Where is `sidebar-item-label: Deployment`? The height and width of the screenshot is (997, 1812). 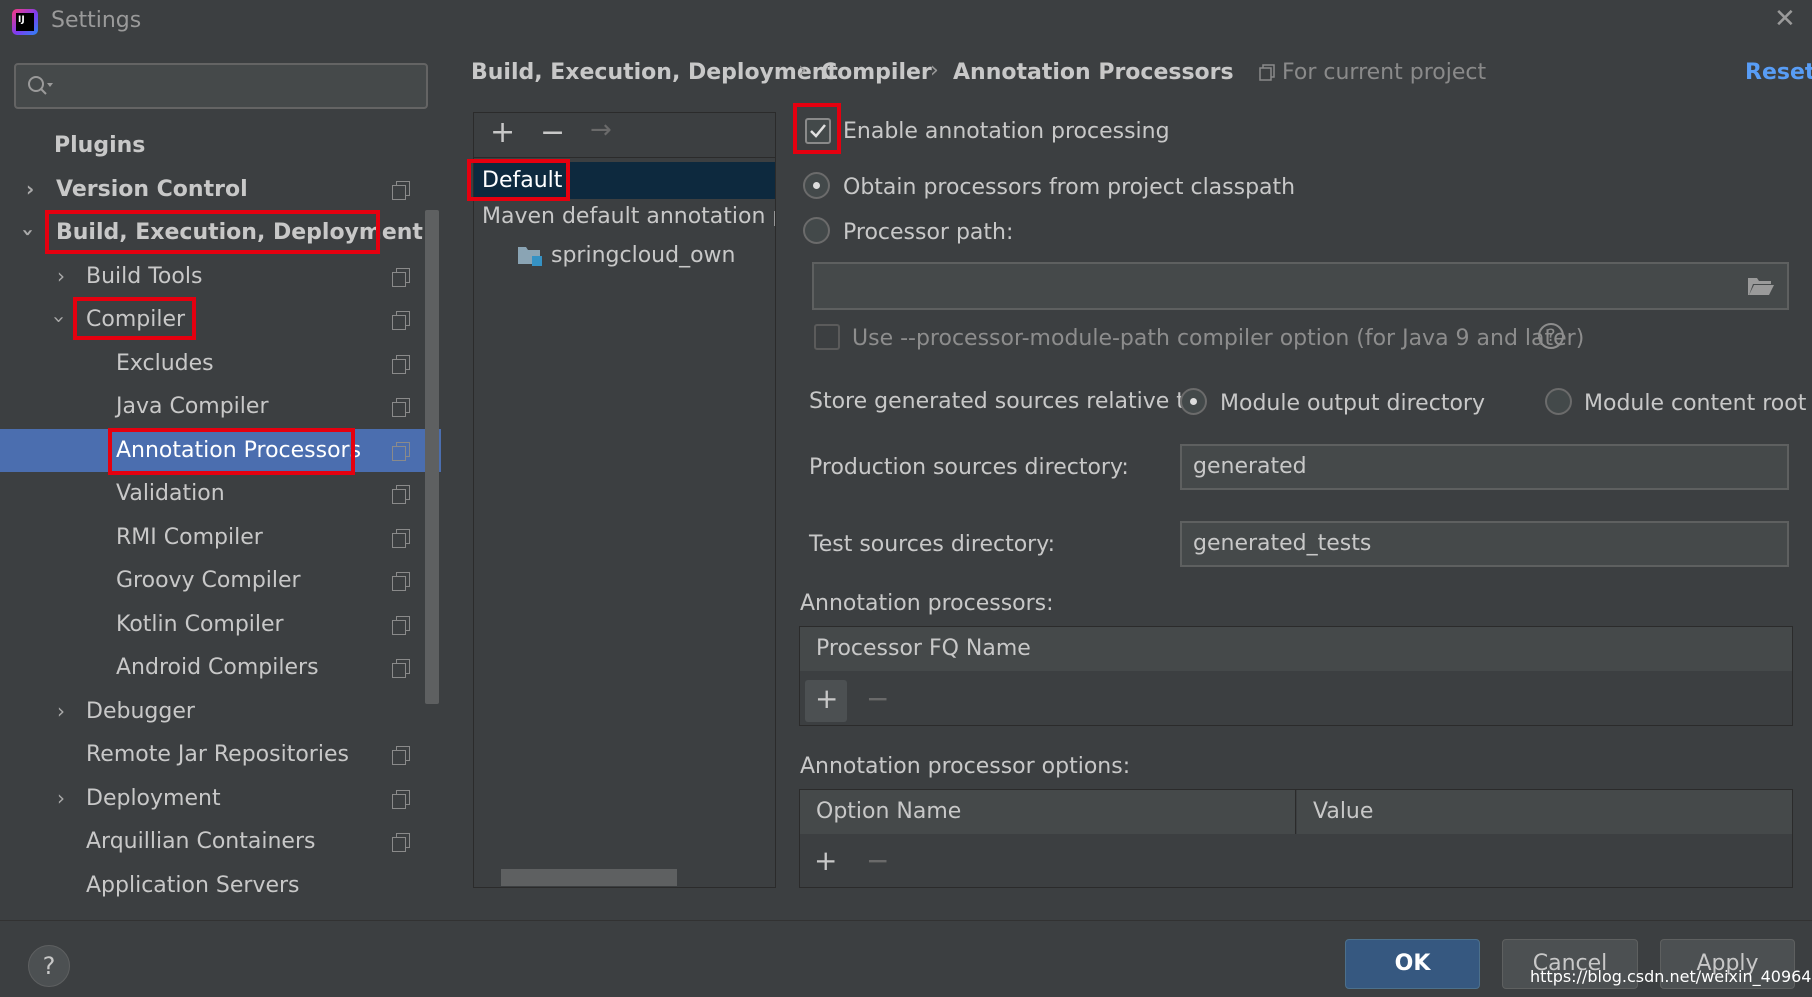
sidebar-item-label: Deployment is located at coordinates (153, 798).